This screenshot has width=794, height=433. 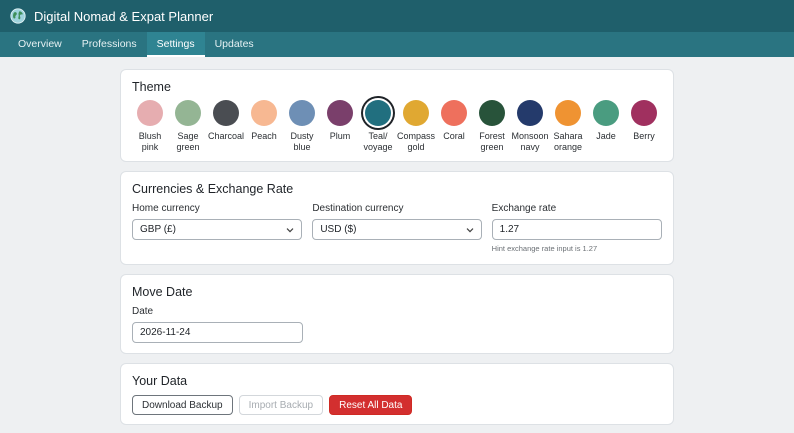 I want to click on swatch-berry: Berry, so click(x=644, y=126).